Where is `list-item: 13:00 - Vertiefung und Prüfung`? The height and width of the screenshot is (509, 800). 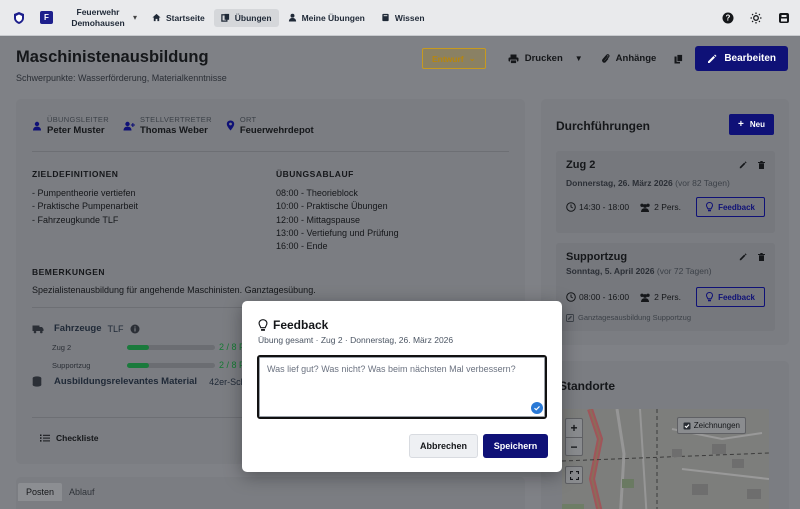 list-item: 13:00 - Vertiefung und Prüfung is located at coordinates (337, 232).